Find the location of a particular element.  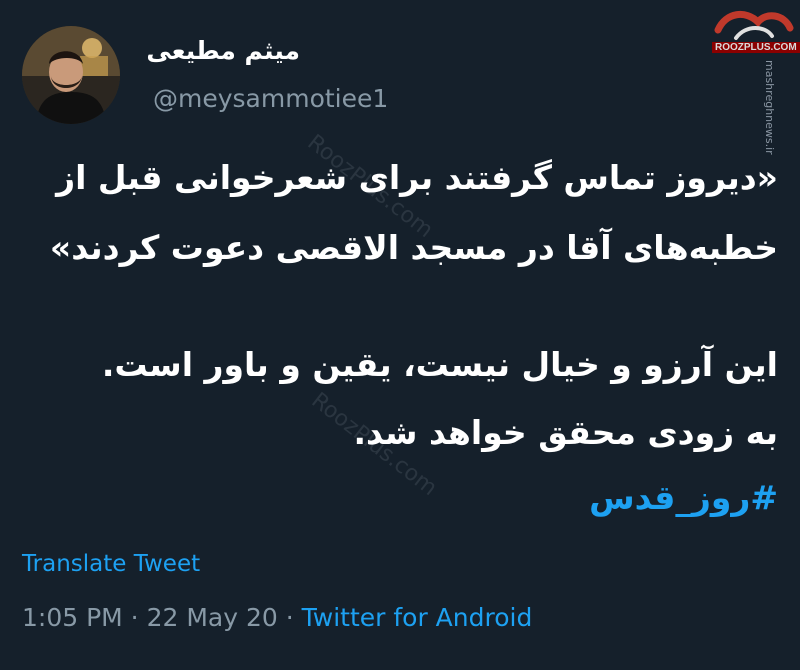

tweet-text-line: به زودی محقق خواهد شد. is located at coordinates (565, 432).